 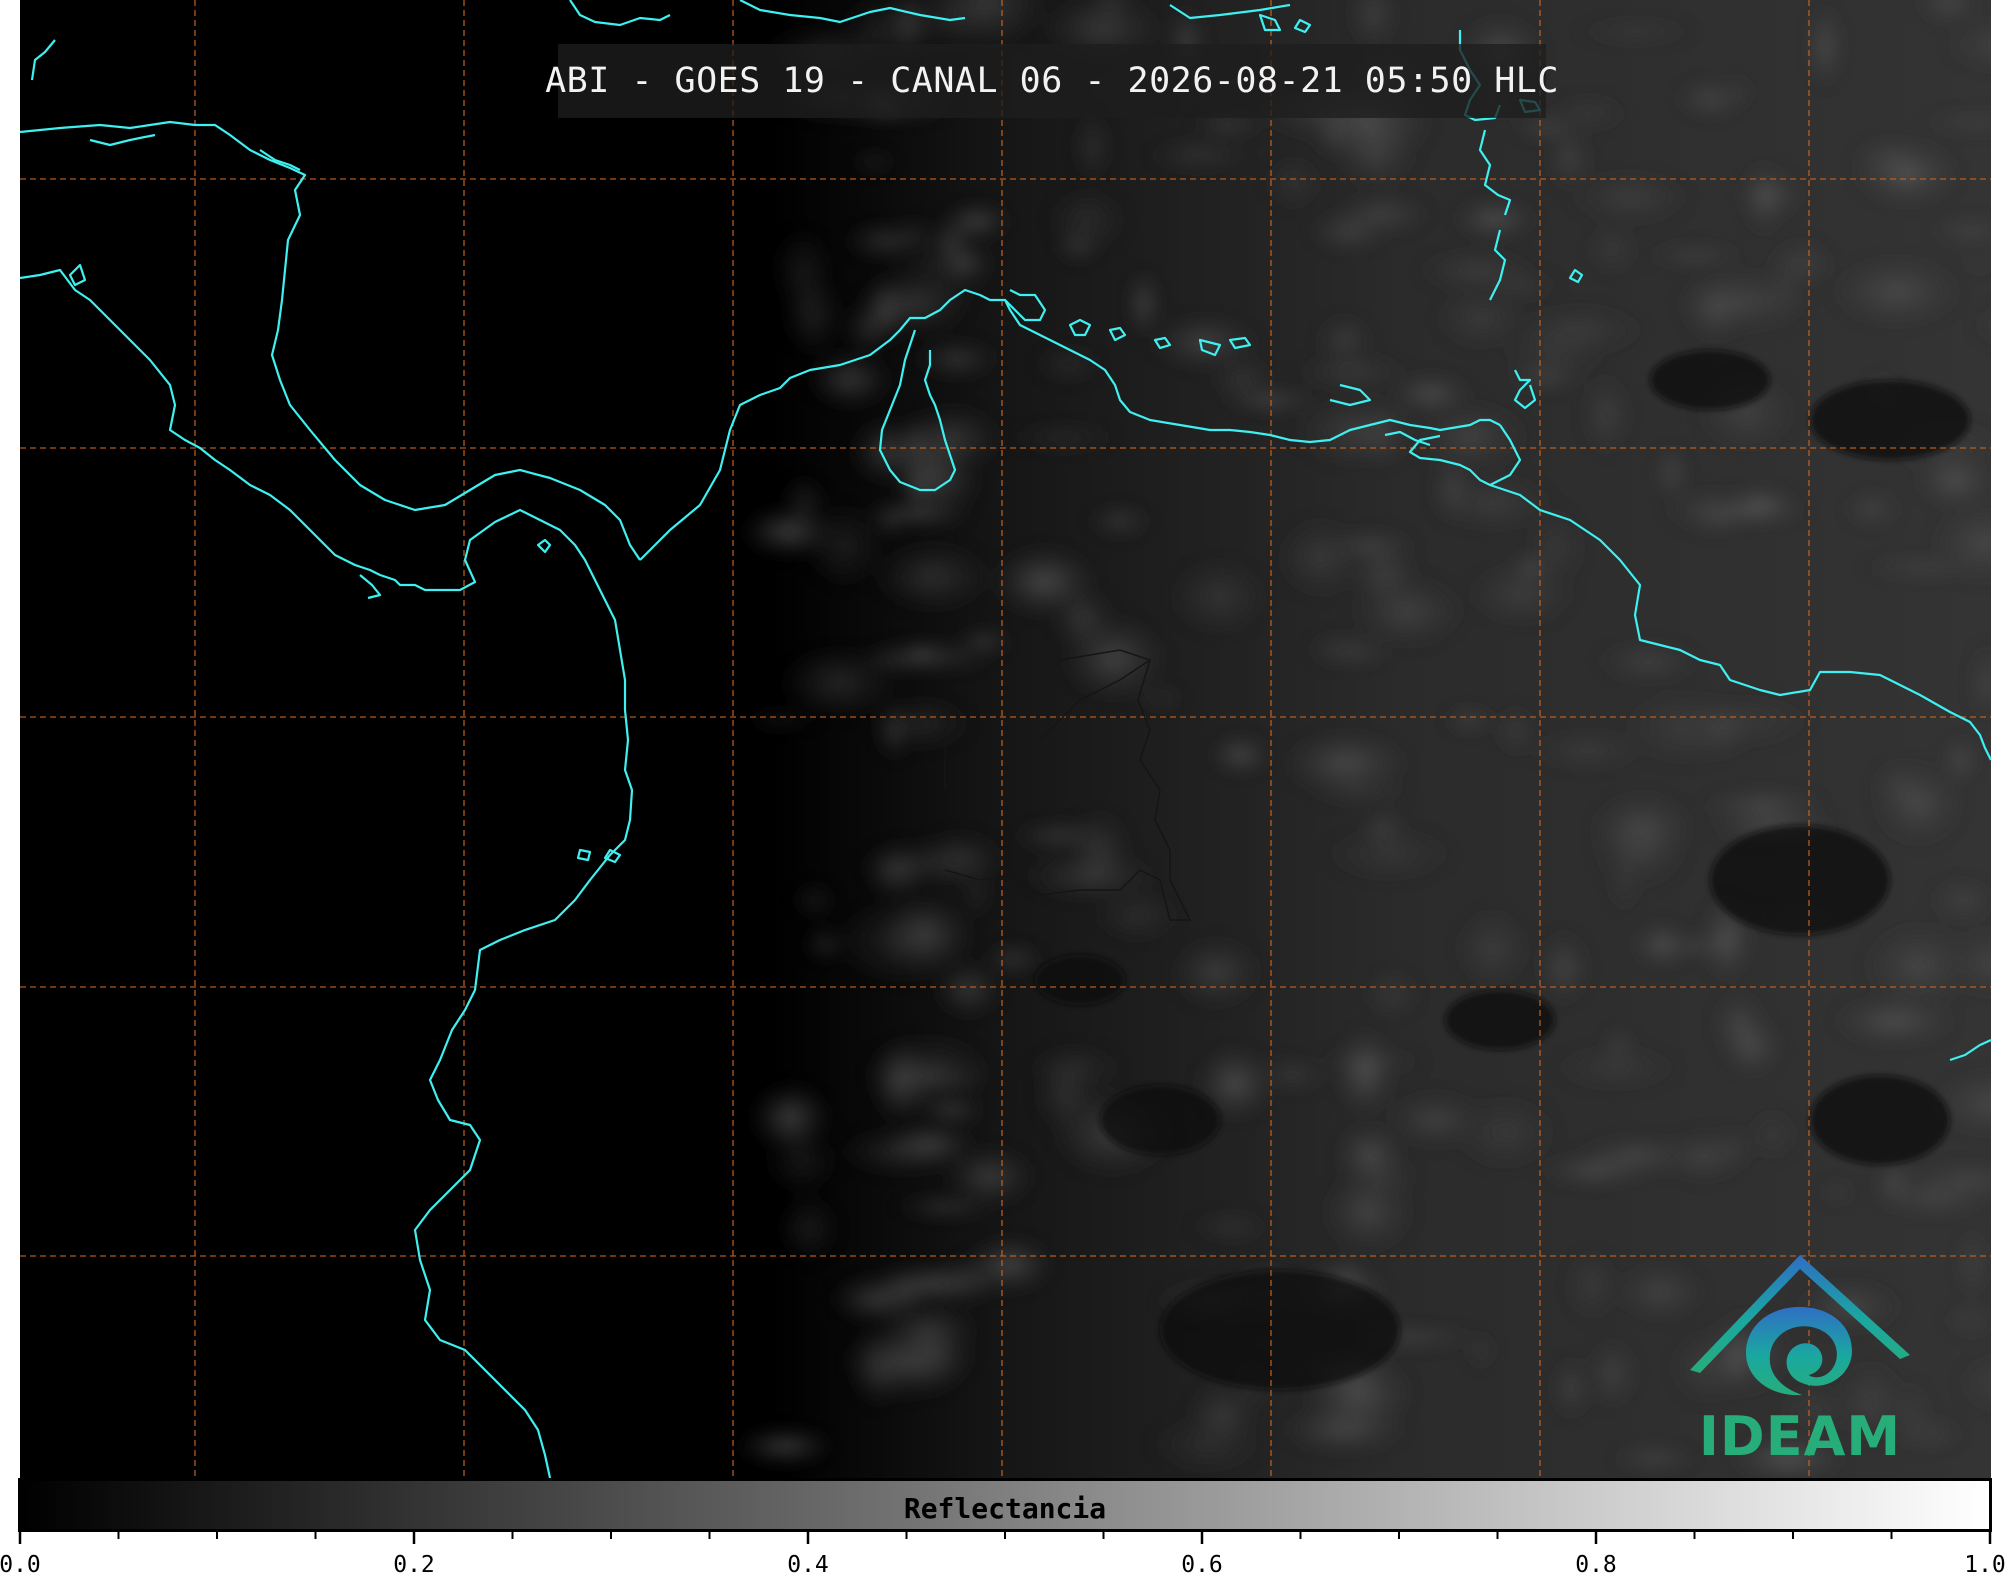 What do you see at coordinates (808, 1565) in the screenshot?
I see `tick-label: 0.4` at bounding box center [808, 1565].